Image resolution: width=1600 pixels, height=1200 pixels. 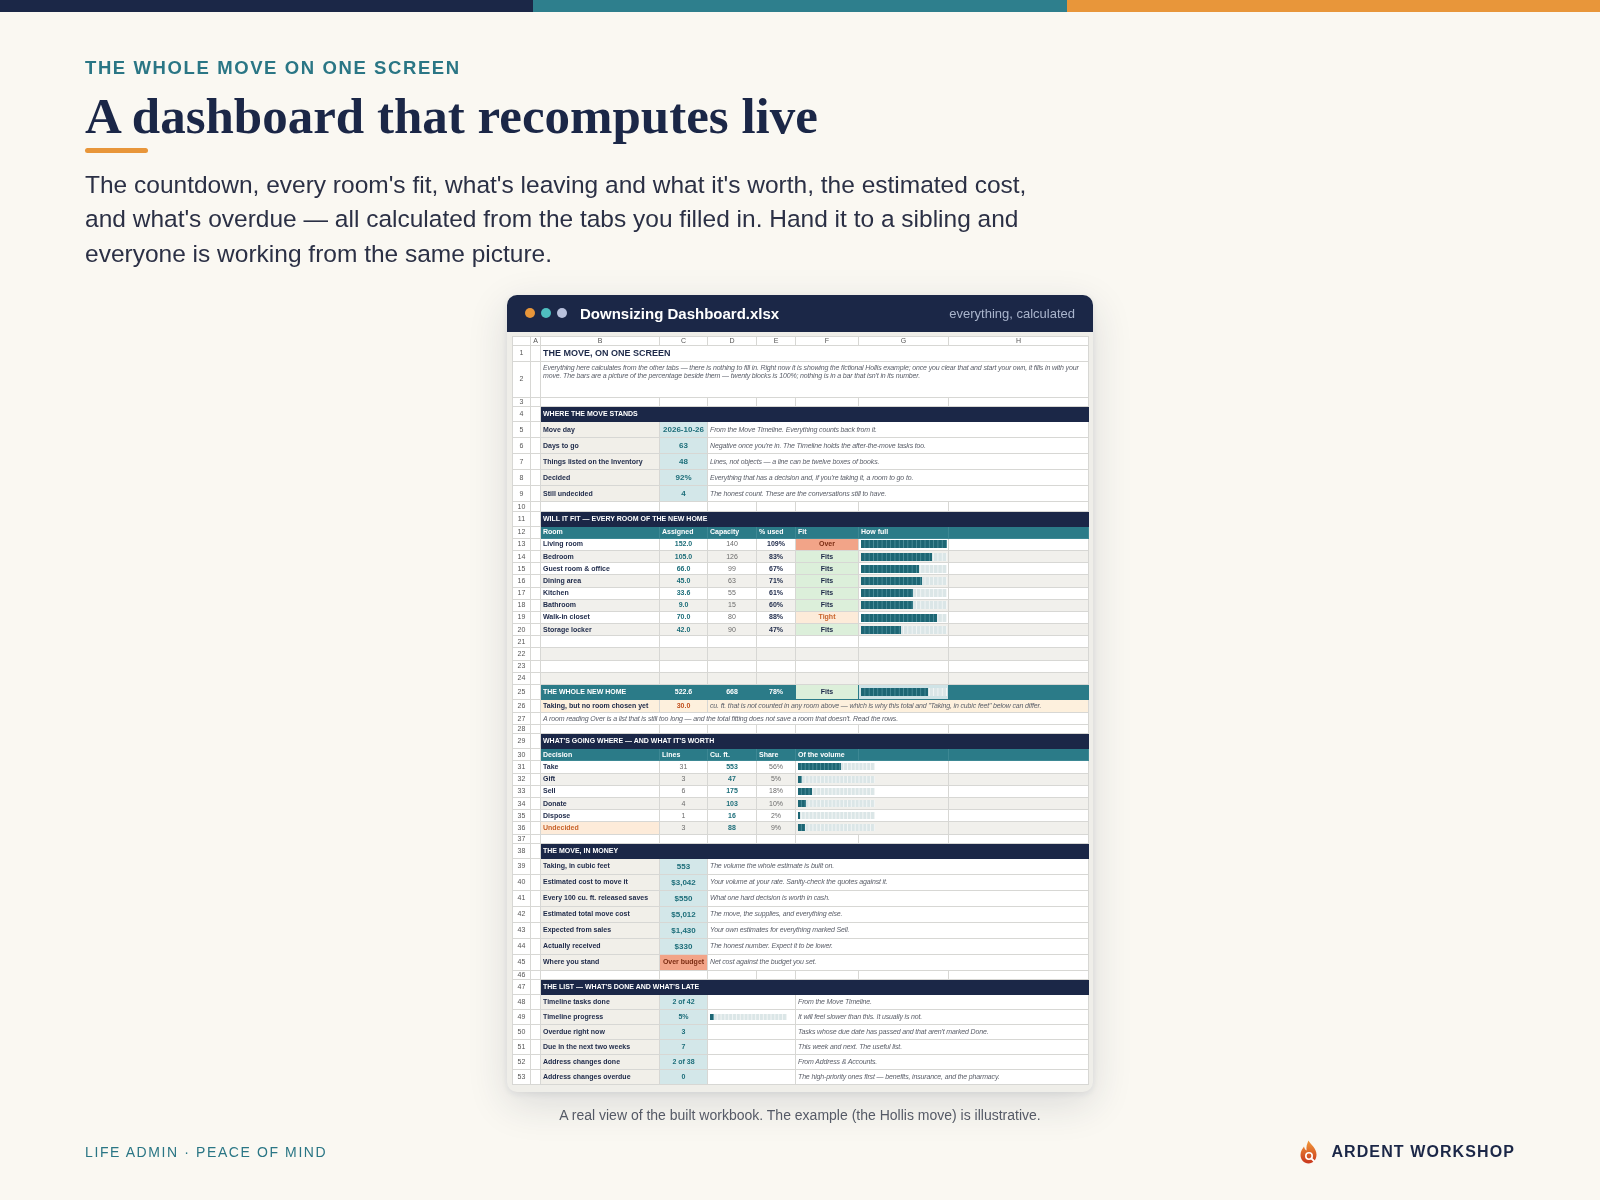 I want to click on window-subtitle: everything, calculated, so click(x=1012, y=313).